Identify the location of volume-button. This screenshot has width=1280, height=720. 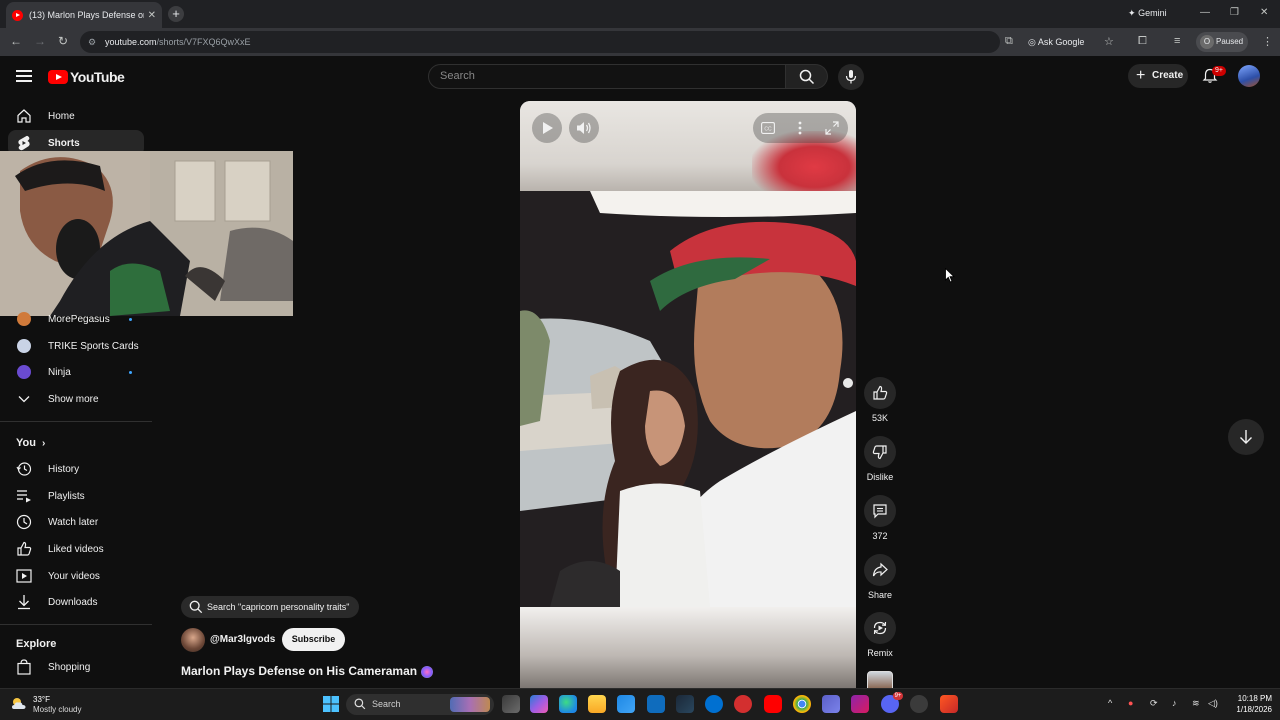
(584, 128).